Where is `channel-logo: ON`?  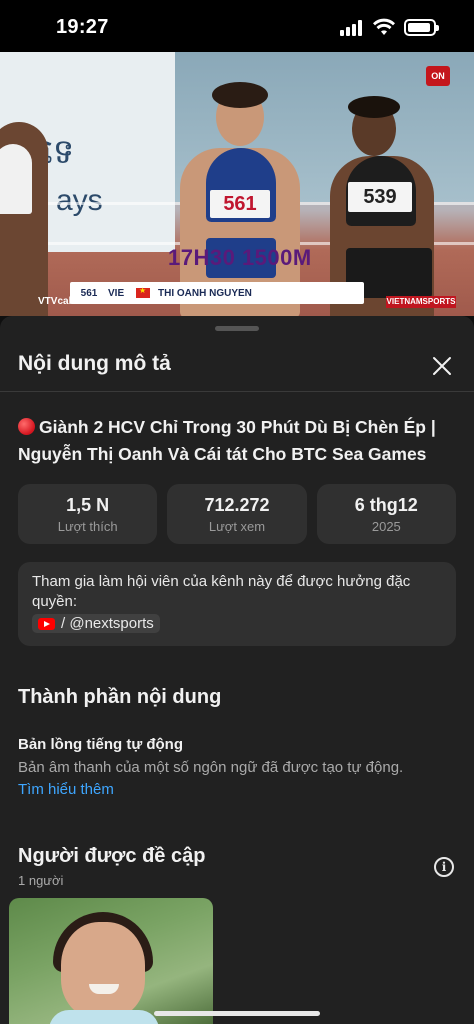 channel-logo: ON is located at coordinates (438, 76).